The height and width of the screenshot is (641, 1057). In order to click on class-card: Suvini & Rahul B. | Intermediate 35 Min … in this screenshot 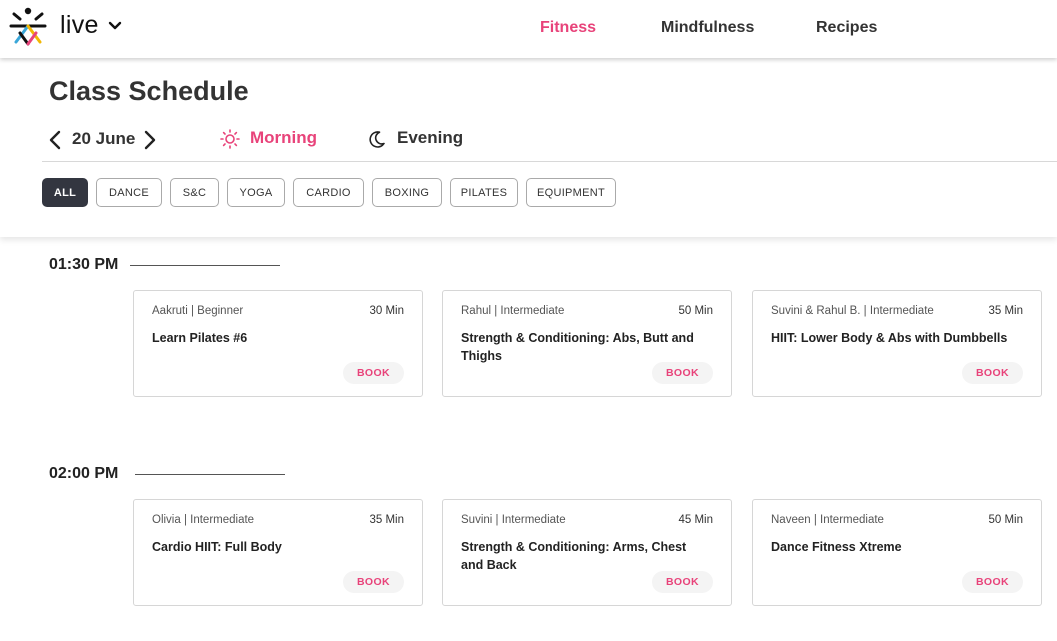, I will do `click(897, 343)`.